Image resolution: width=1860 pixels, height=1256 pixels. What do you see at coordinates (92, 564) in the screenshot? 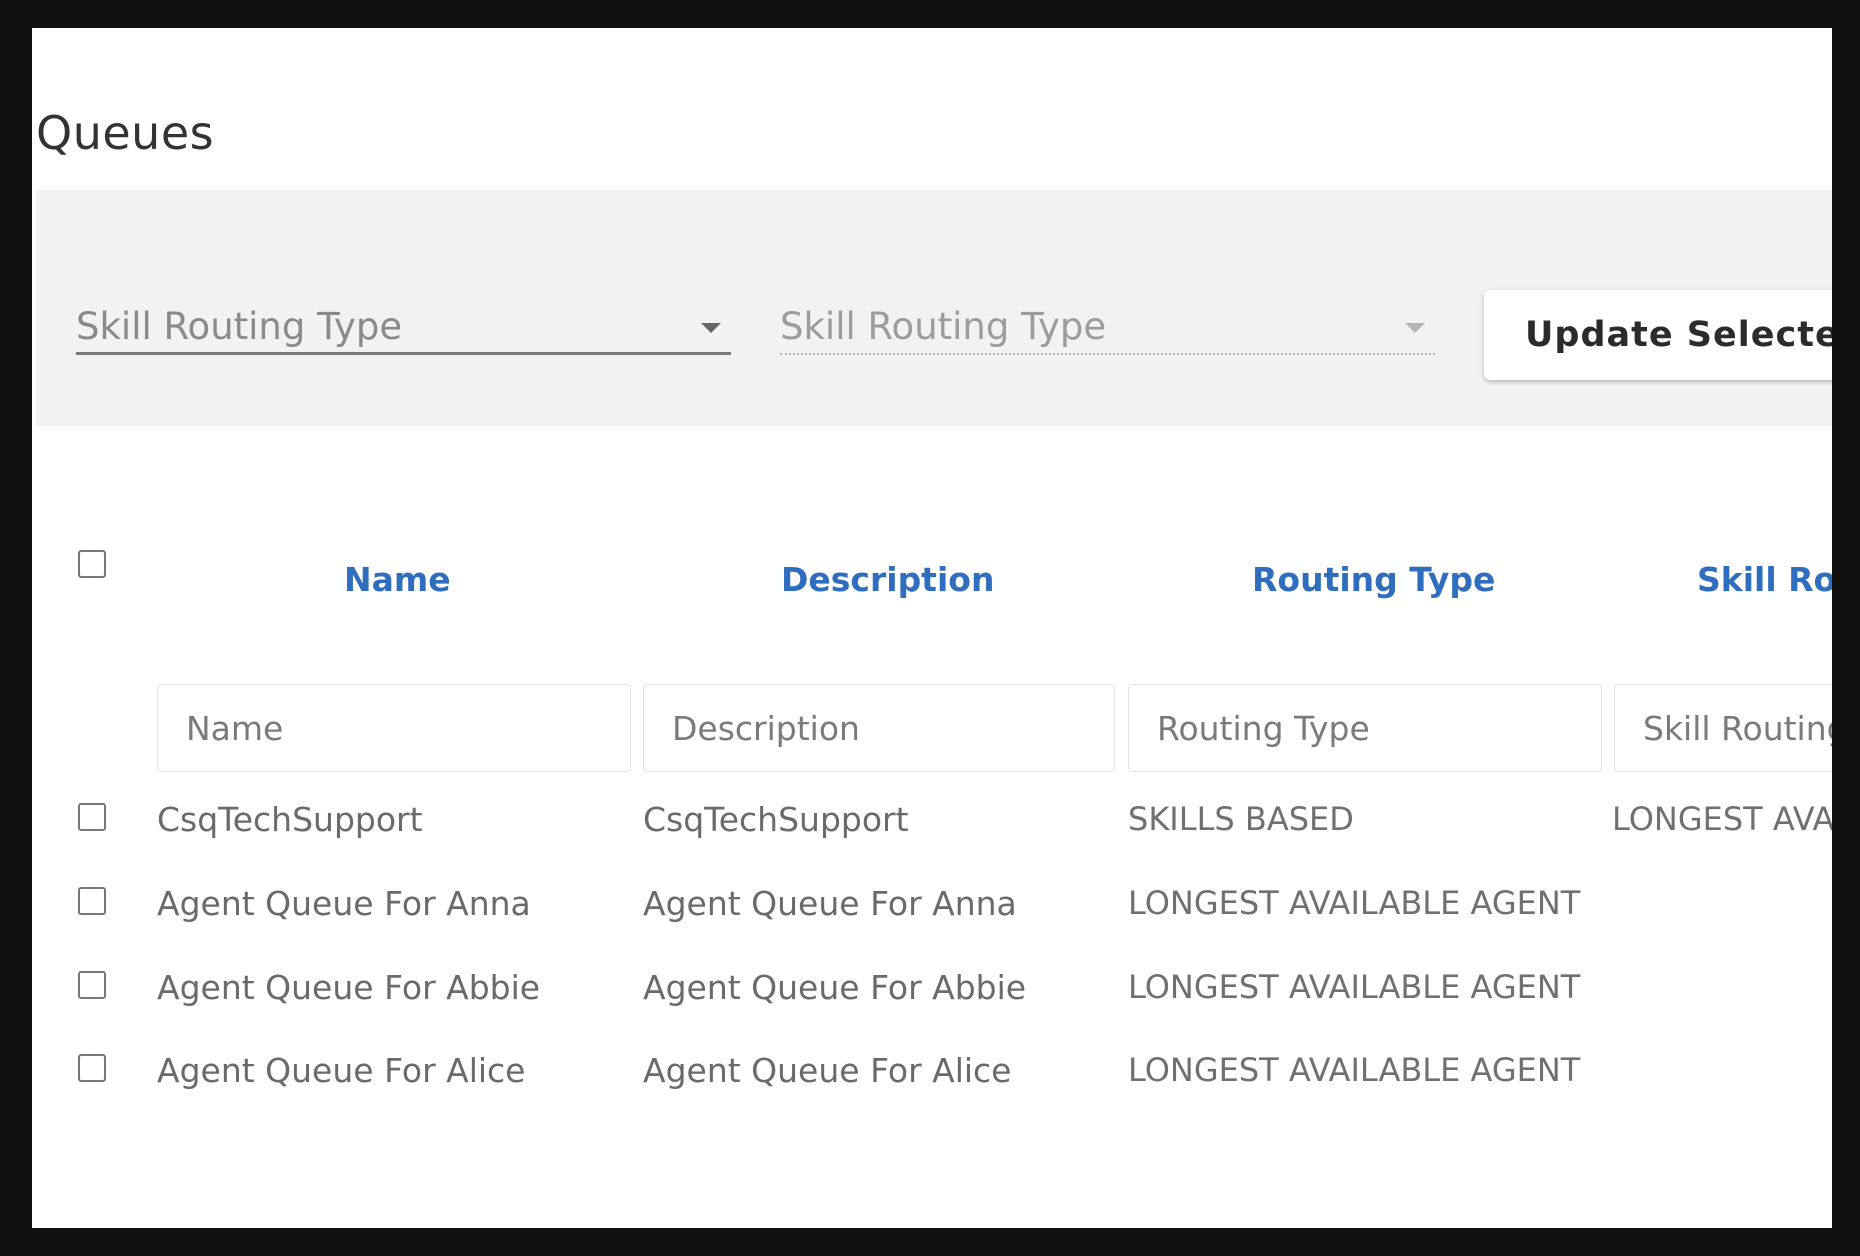
I see `select-all-checkbox` at bounding box center [92, 564].